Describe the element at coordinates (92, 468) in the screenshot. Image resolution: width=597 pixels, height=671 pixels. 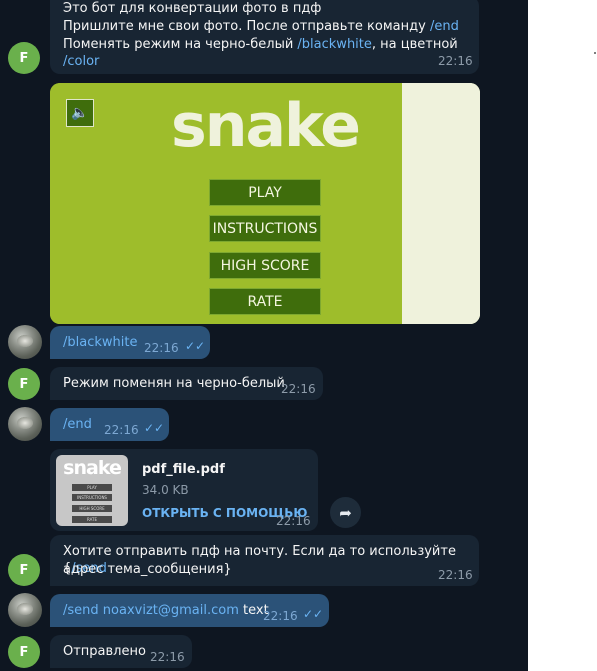
I see `thumb-snake-logo: snake` at that location.